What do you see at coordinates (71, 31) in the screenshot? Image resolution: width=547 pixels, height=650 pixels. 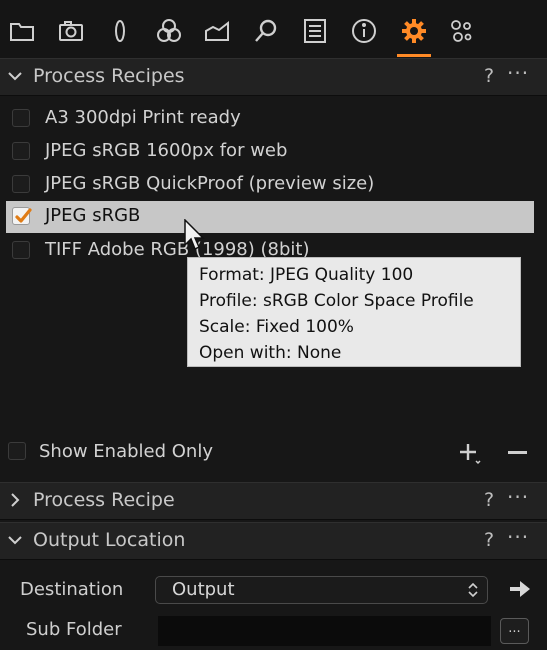 I see `camera-icon` at bounding box center [71, 31].